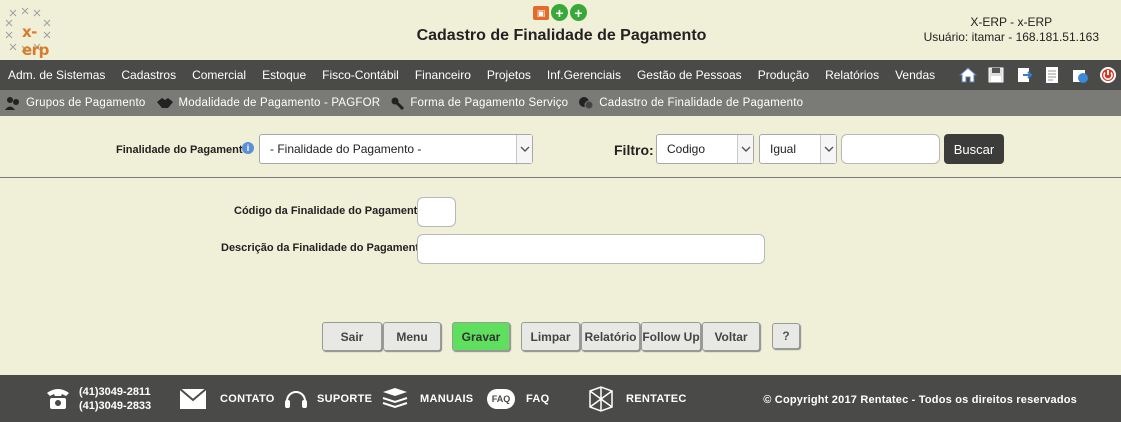 Image resolution: width=1121 pixels, height=422 pixels. Describe the element at coordinates (56, 75) in the screenshot. I see `menu-item-adm-sistemas: Adm. de Sistemas` at that location.